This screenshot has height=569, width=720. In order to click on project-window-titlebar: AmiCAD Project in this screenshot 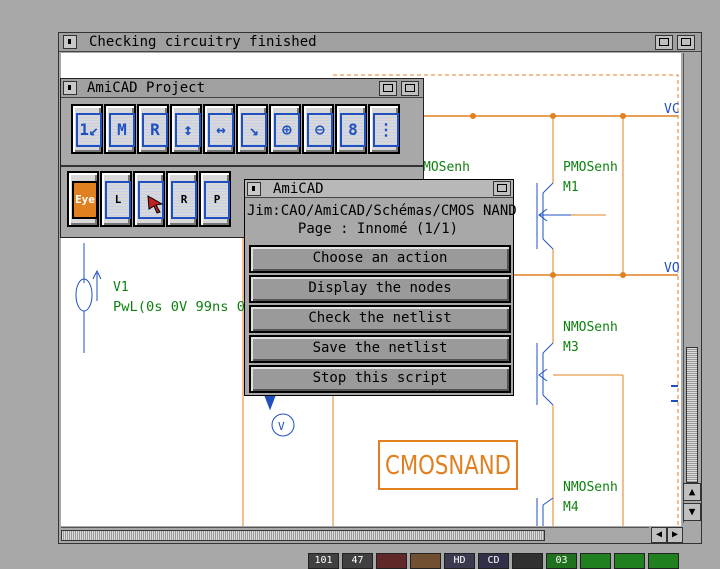, I will do `click(242, 88)`.